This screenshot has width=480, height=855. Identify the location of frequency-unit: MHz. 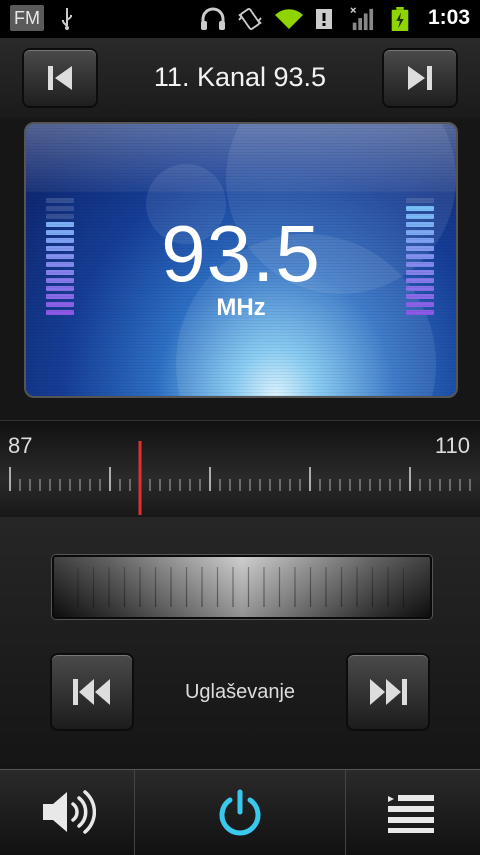
(241, 307).